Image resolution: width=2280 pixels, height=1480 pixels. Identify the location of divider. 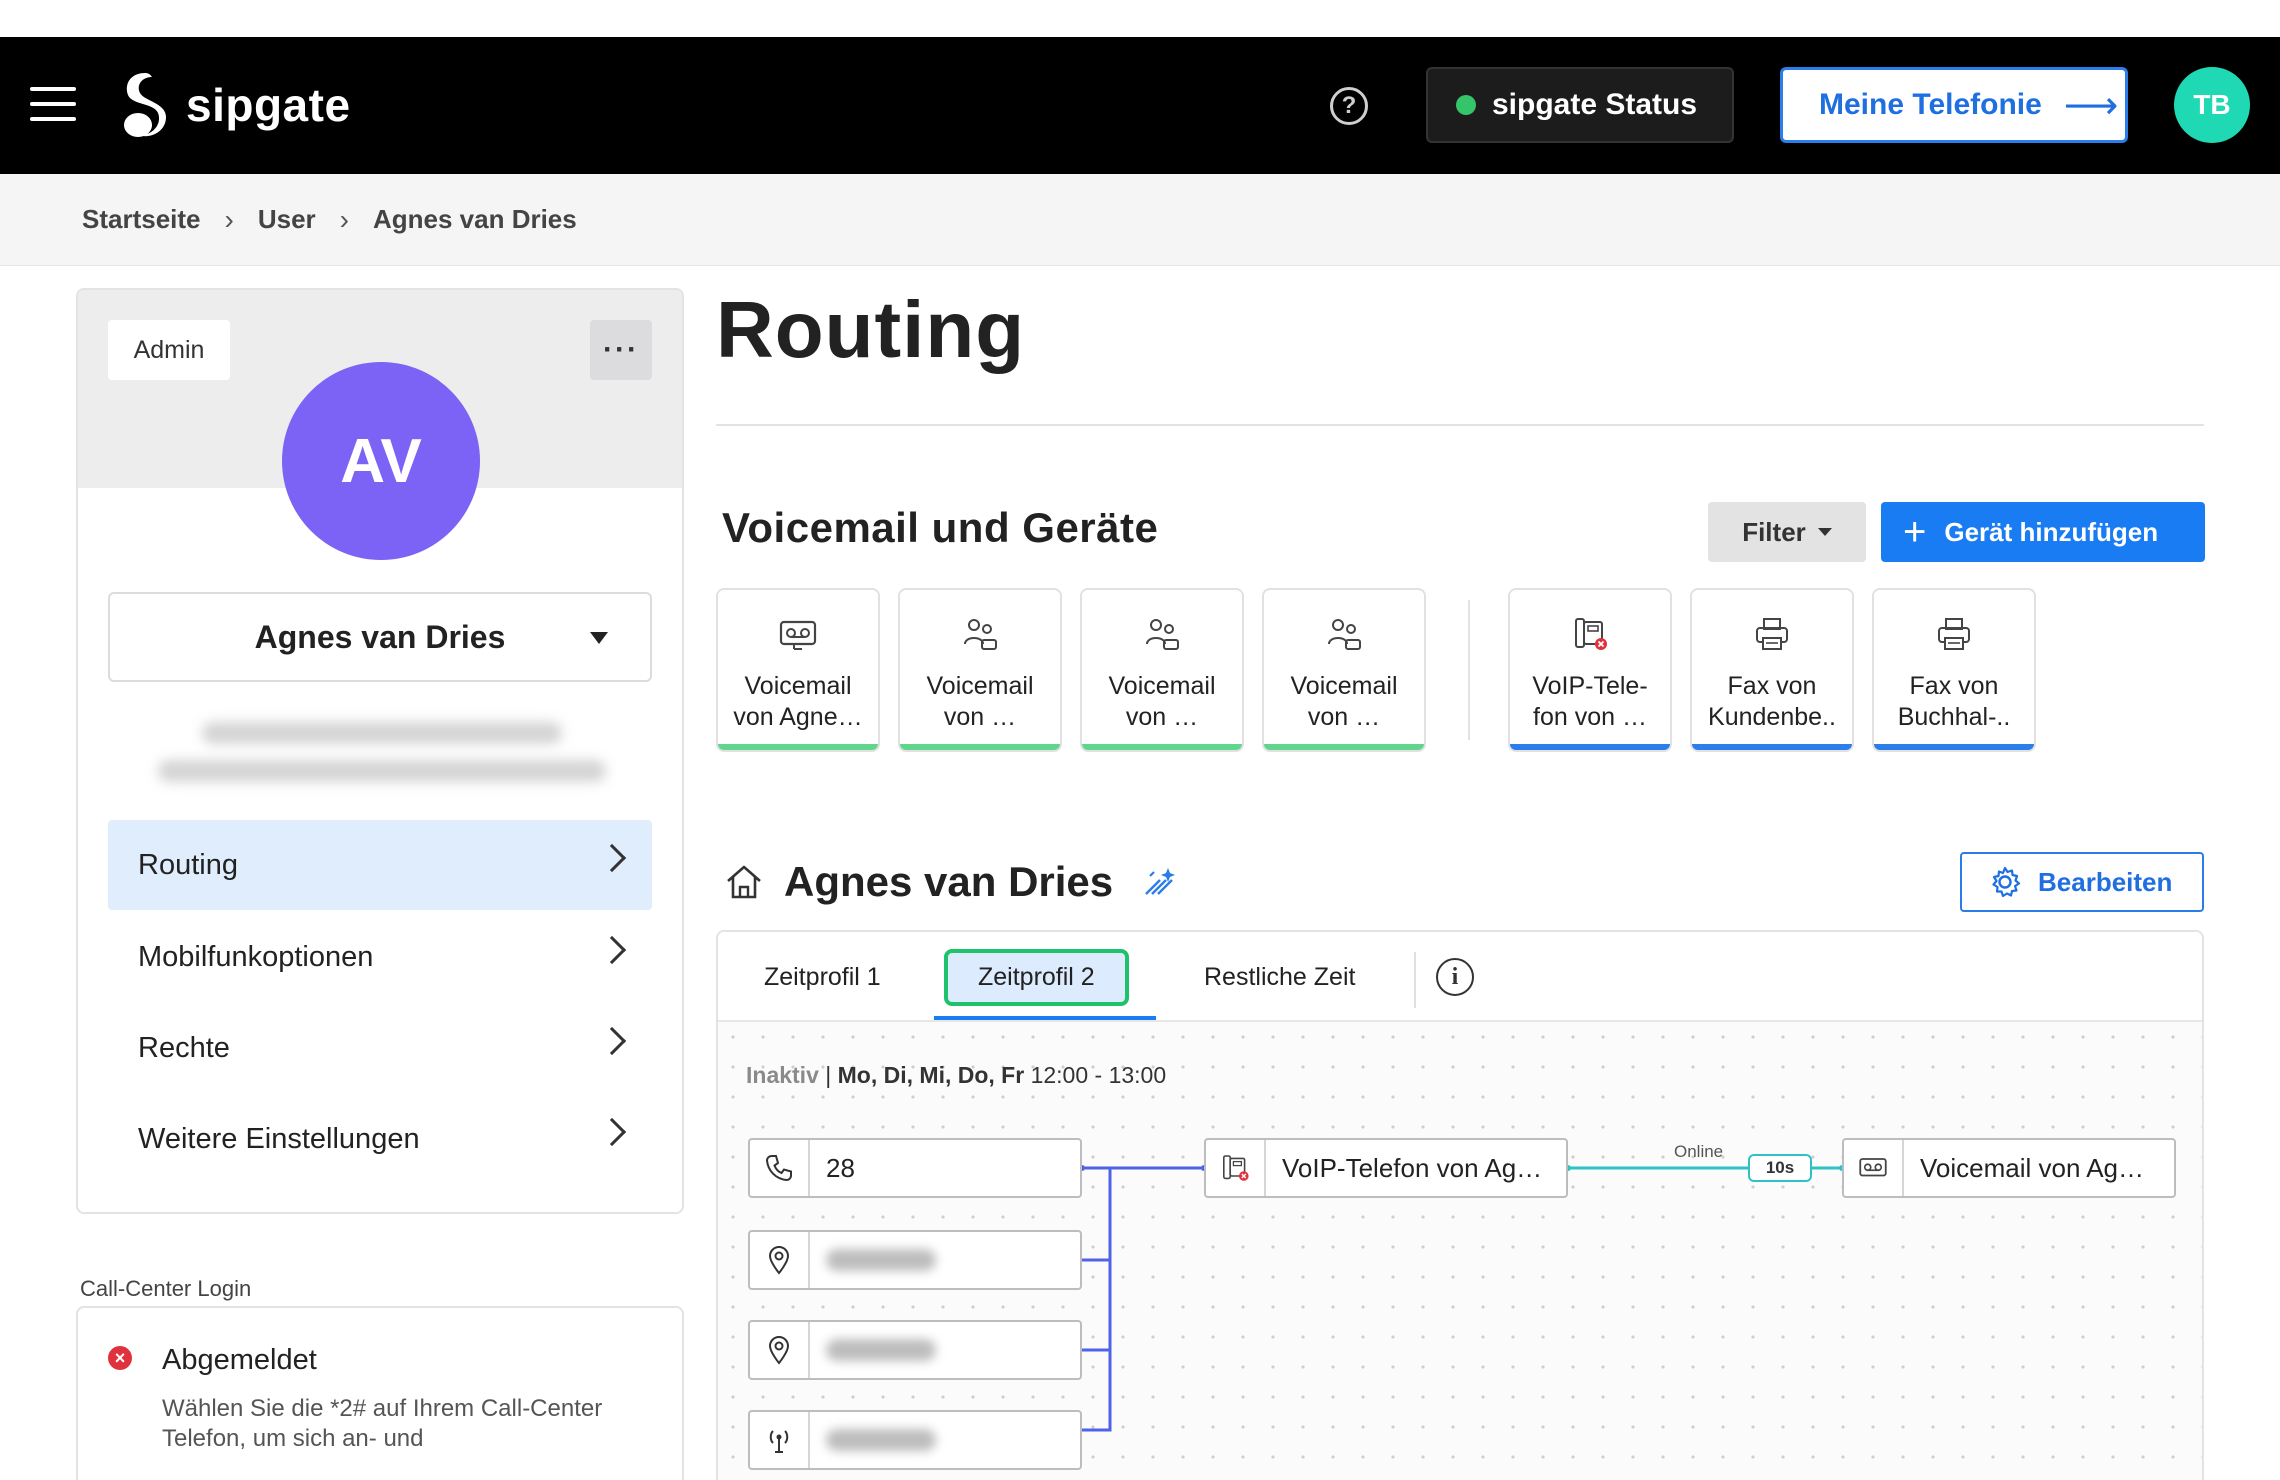
(1460, 425).